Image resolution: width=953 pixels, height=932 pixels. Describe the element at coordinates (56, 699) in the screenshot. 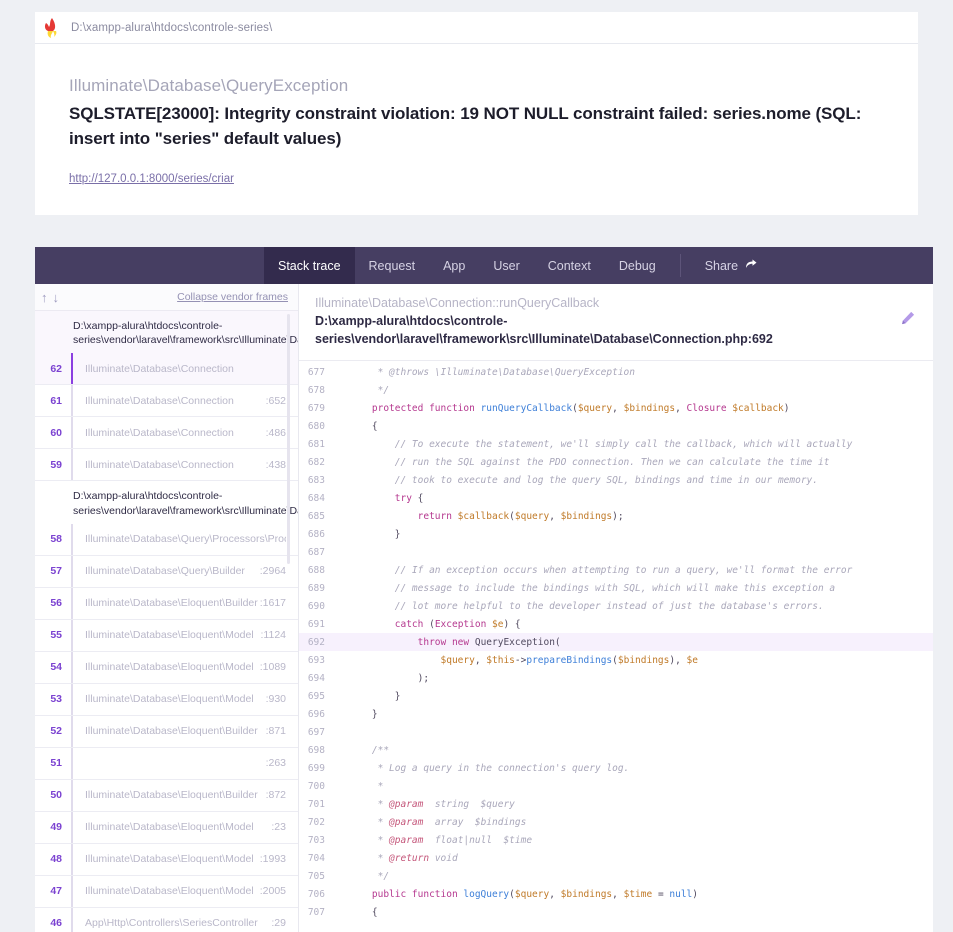

I see `frame-number: 53` at that location.